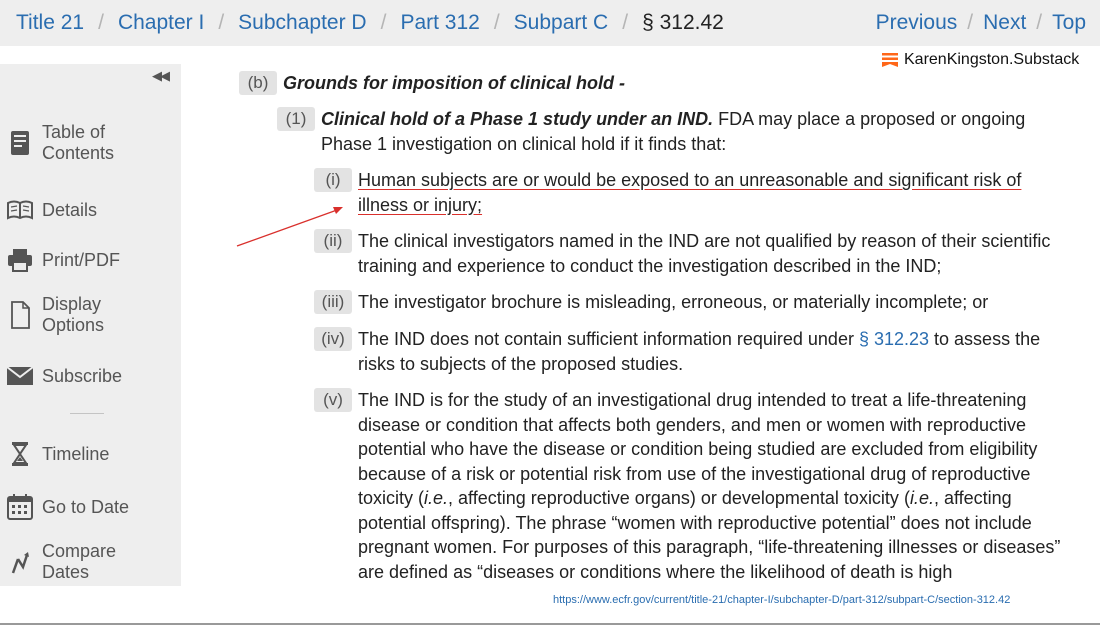 The height and width of the screenshot is (626, 1100). I want to click on sidebar-divider, so click(87, 413).